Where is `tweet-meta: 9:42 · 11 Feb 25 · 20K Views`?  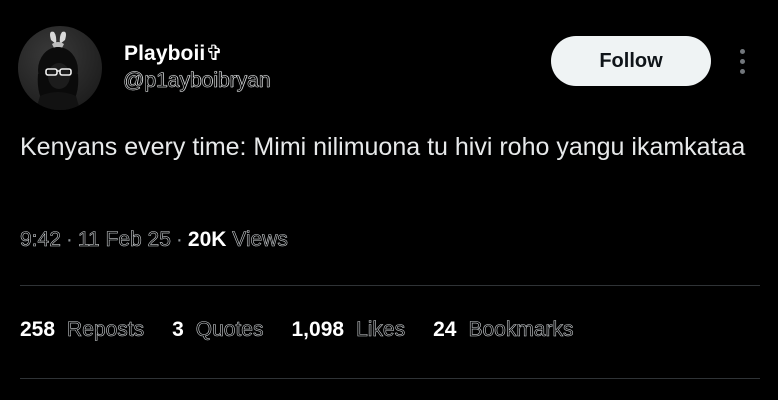
tweet-meta: 9:42 · 11 Feb 25 · 20K Views is located at coordinates (154, 240).